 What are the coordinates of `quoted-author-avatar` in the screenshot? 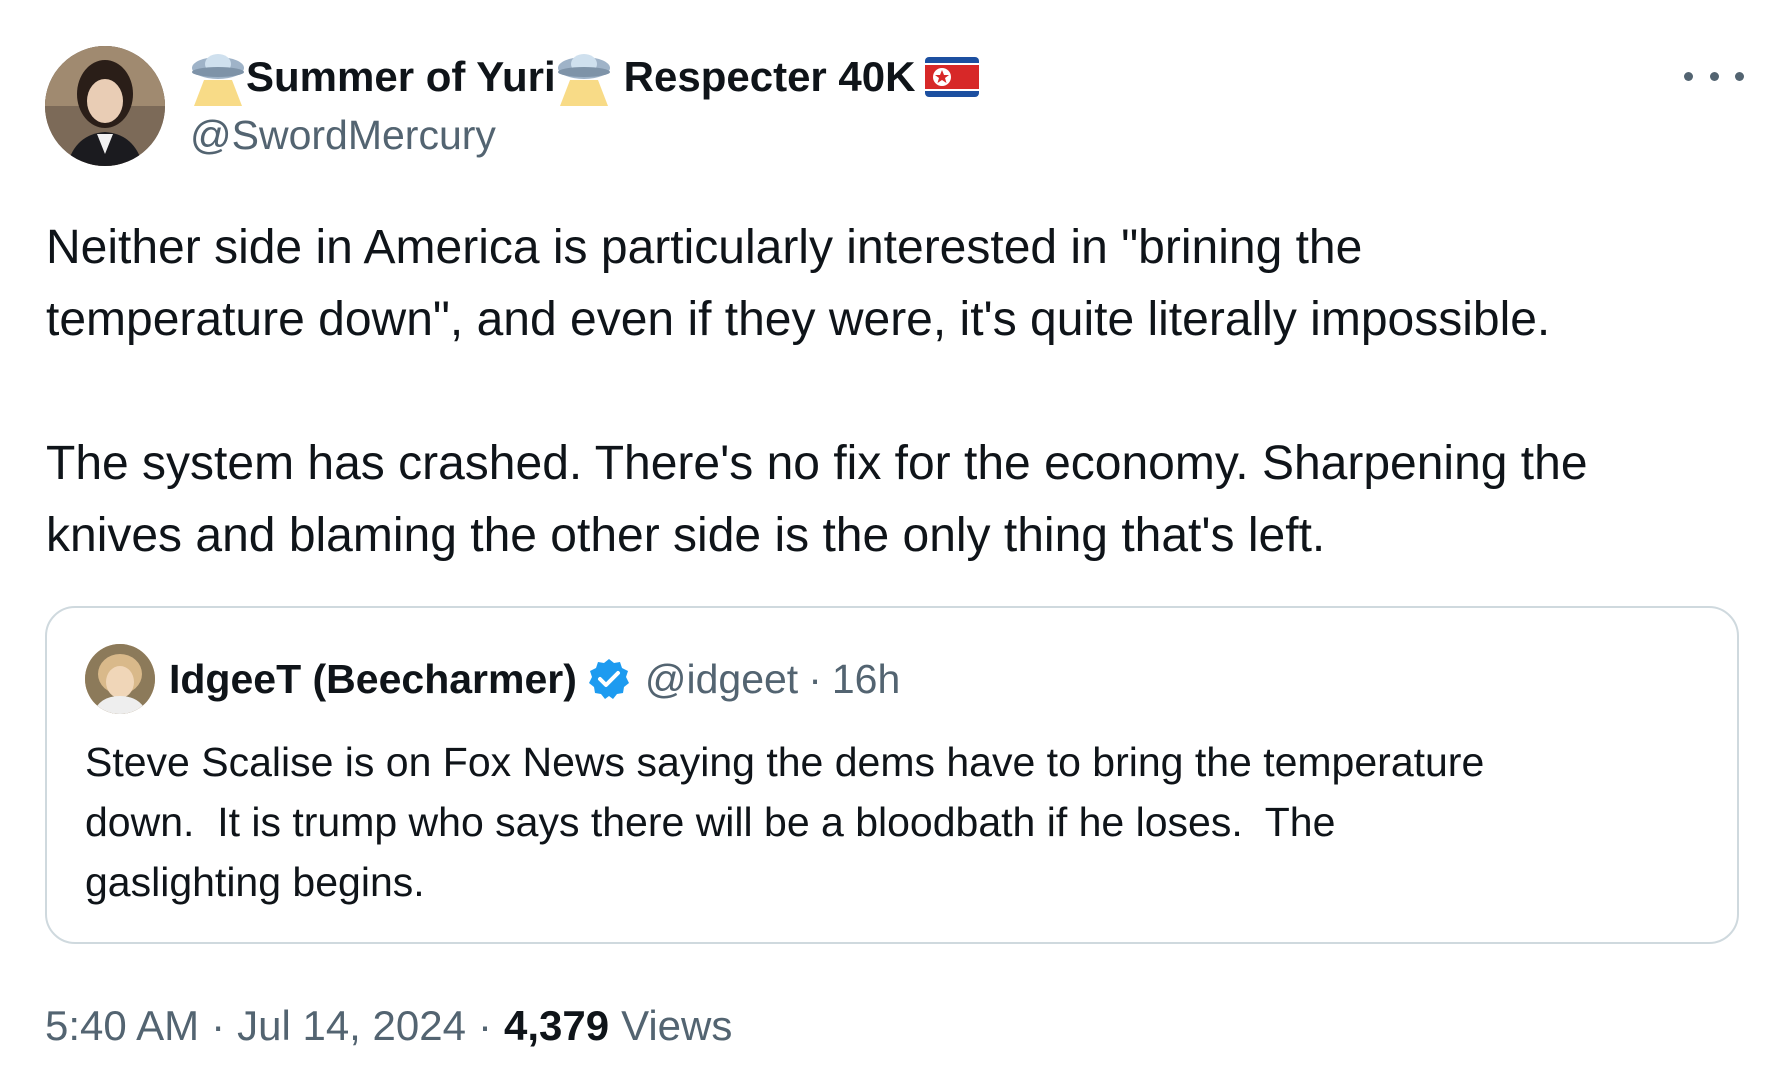 It's located at (120, 679).